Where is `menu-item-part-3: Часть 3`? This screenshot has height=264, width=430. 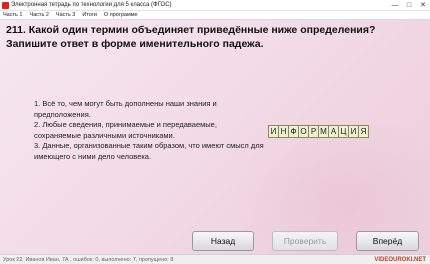 menu-item-part-3: Часть 3 is located at coordinates (65, 15).